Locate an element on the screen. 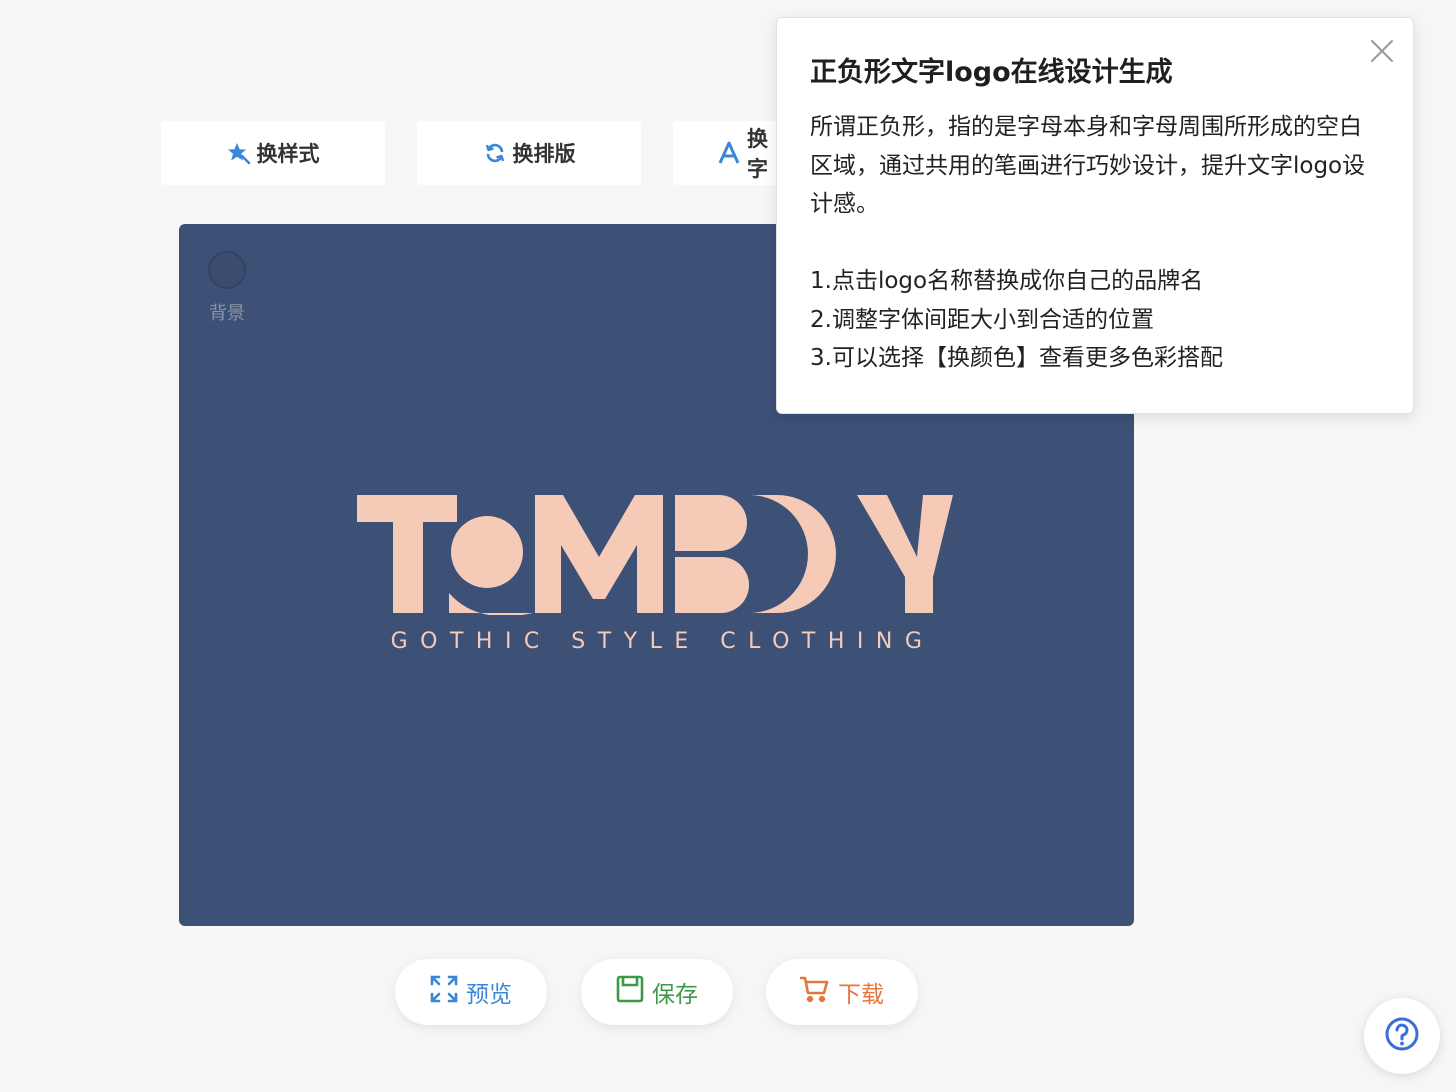 The width and height of the screenshot is (1456, 1092). shopping-cart-icon is located at coordinates (814, 992).